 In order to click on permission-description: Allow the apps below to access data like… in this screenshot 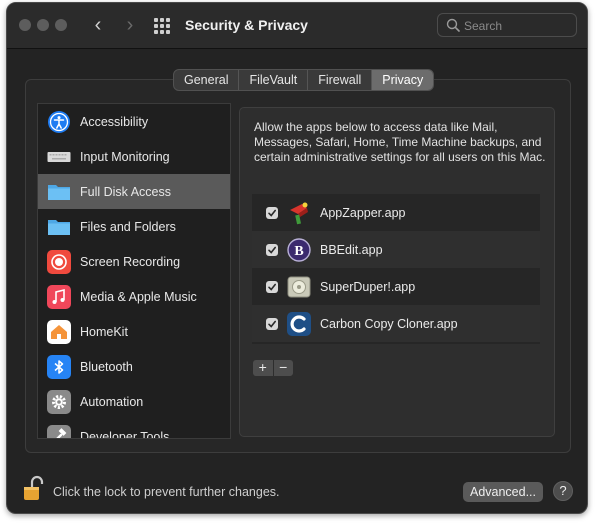, I will do `click(400, 142)`.